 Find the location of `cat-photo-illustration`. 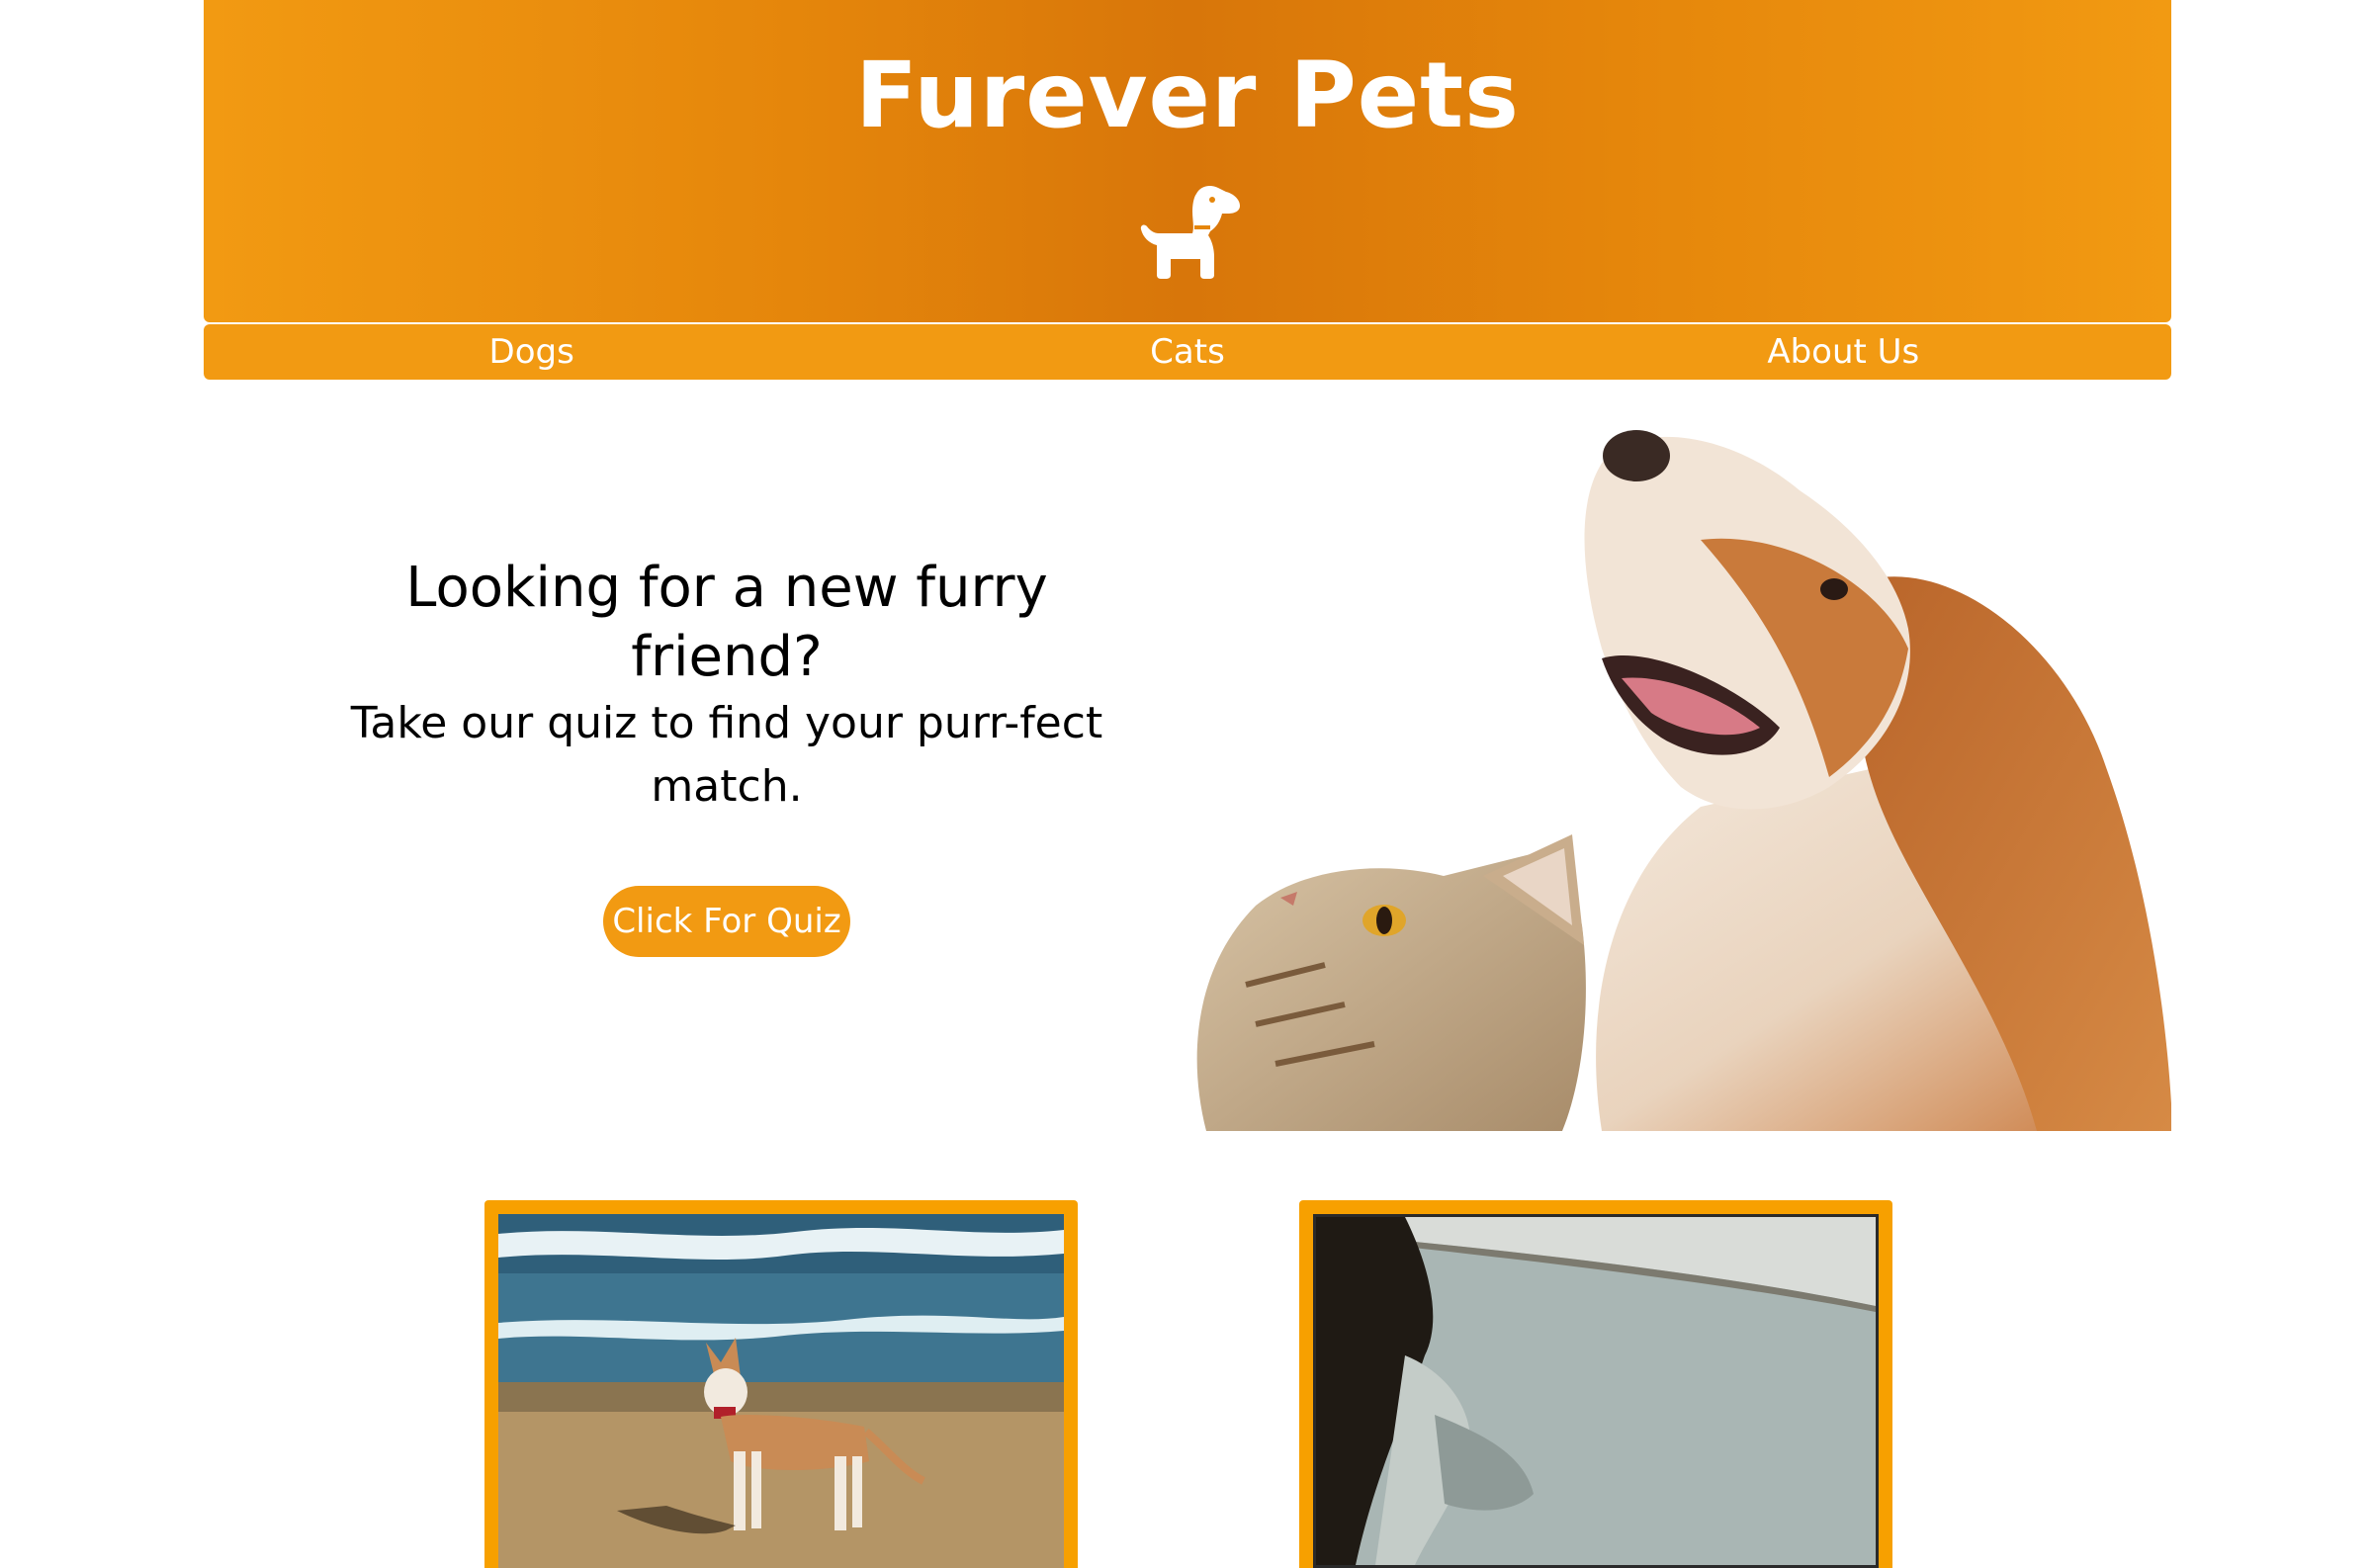

cat-photo-illustration is located at coordinates (1596, 1391).